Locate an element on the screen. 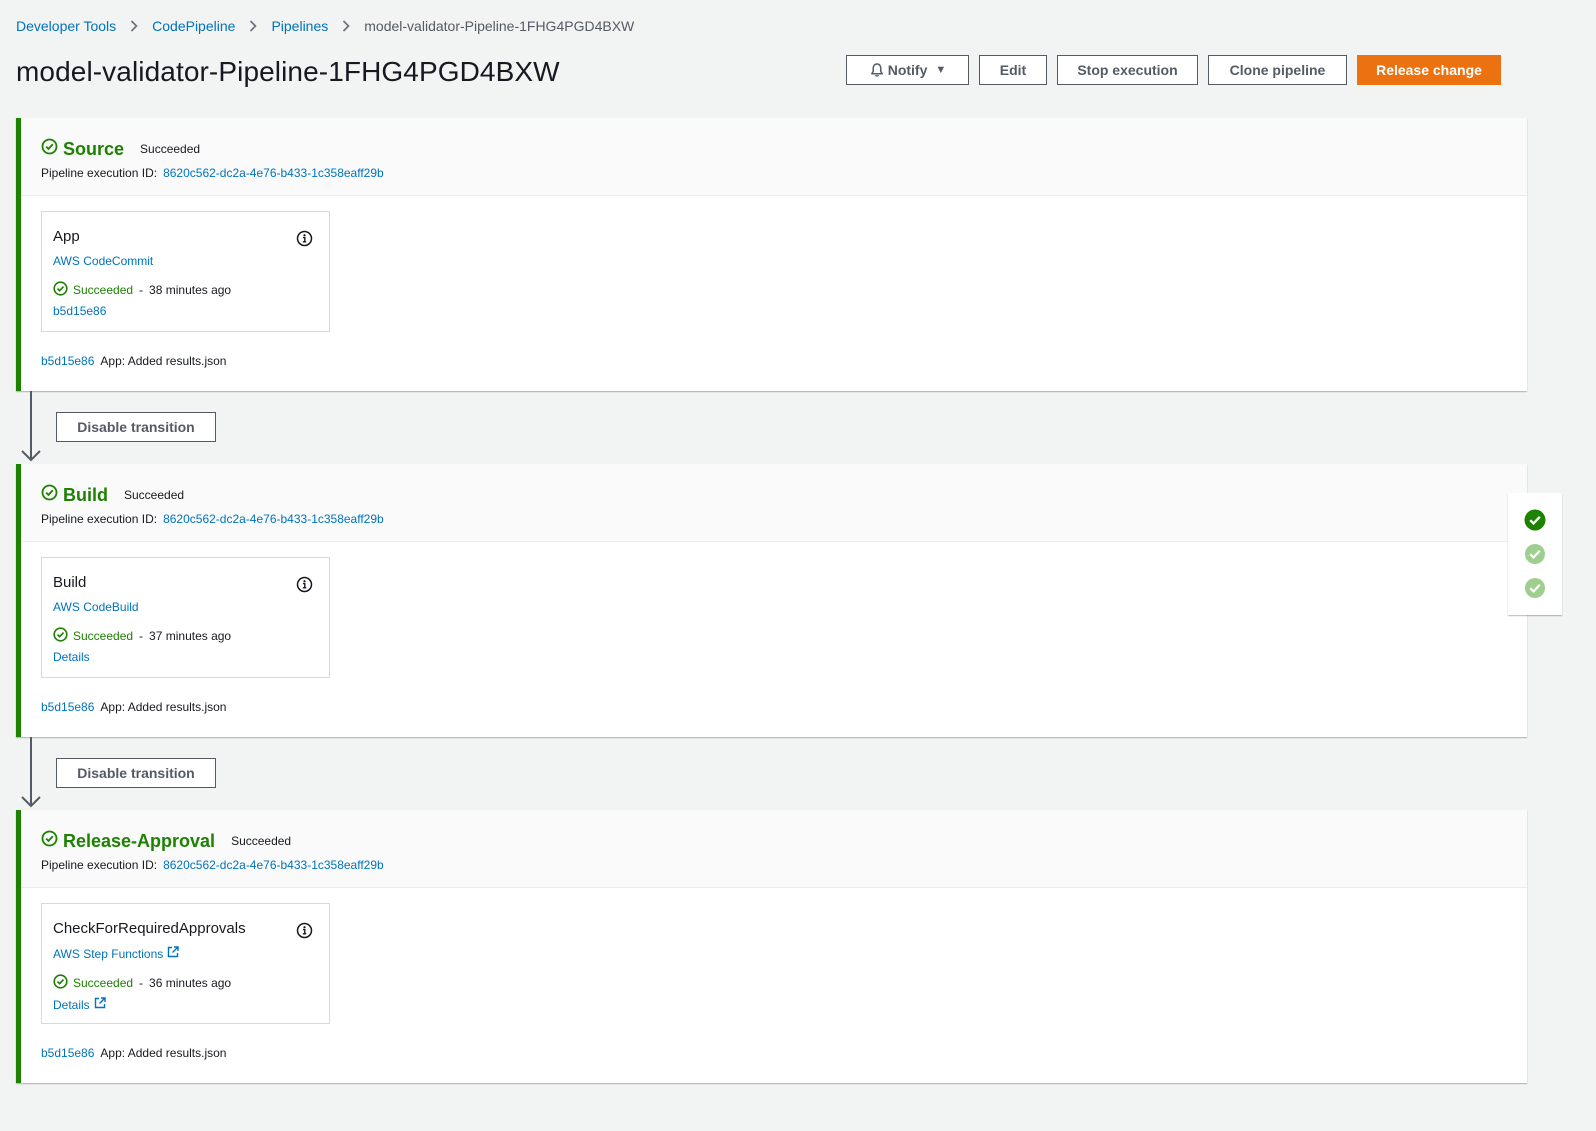  notify-label: Notify is located at coordinates (907, 70).